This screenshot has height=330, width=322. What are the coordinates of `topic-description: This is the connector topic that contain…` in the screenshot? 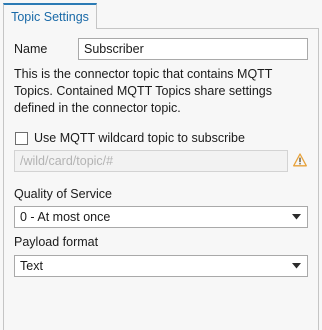 It's located at (143, 91).